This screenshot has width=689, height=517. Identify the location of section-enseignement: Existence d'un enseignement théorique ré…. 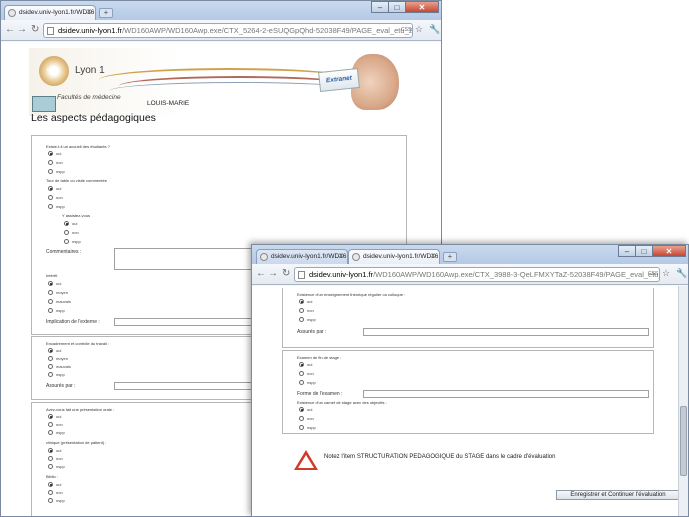
(468, 318).